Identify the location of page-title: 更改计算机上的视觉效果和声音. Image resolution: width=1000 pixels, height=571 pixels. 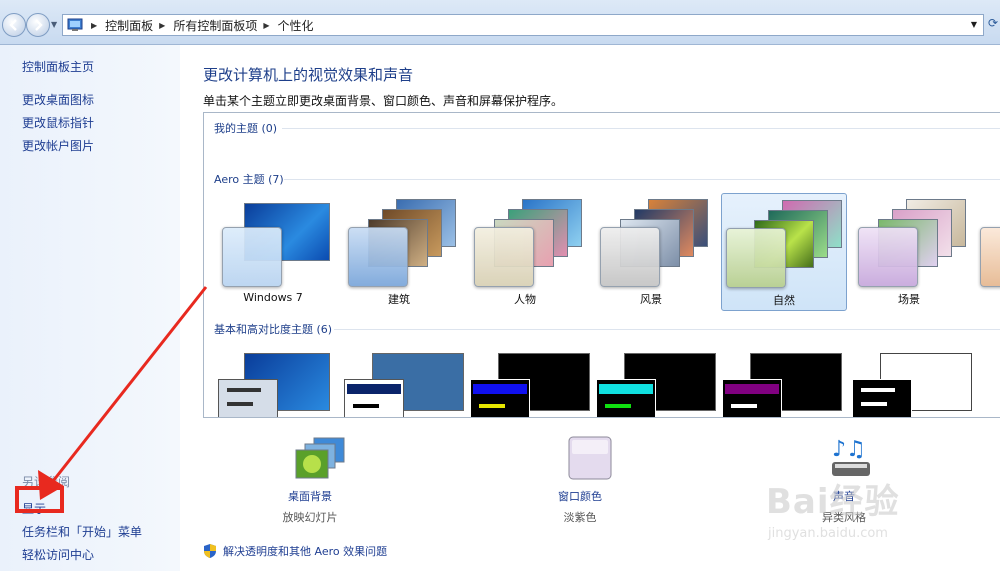
(308, 75).